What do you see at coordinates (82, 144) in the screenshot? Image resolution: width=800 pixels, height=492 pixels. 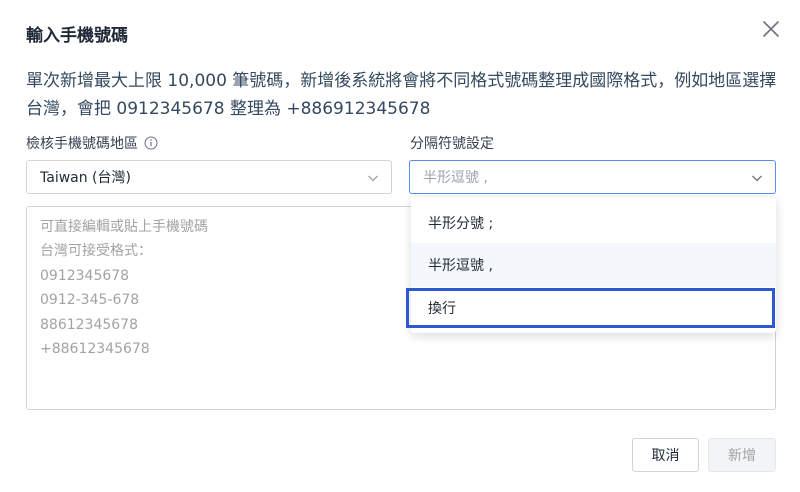 I see `region-label-text: 檢核手機號碼地區` at bounding box center [82, 144].